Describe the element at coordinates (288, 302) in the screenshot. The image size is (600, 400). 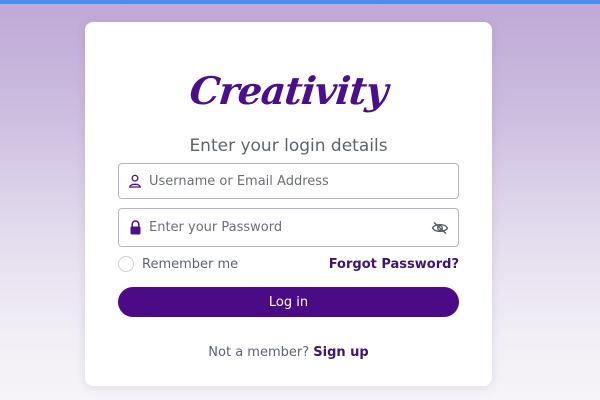
I see `login-button: Log in` at that location.